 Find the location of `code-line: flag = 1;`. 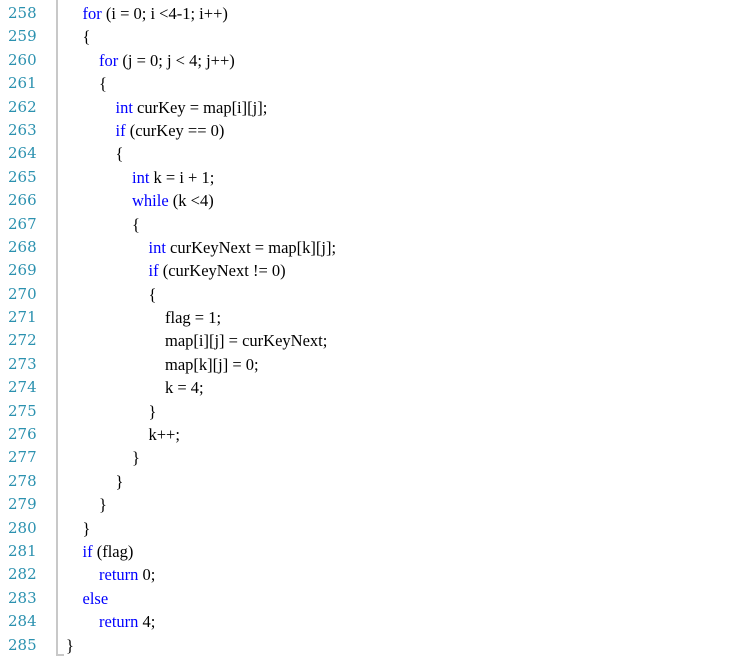

code-line: flag = 1; is located at coordinates (201, 317).